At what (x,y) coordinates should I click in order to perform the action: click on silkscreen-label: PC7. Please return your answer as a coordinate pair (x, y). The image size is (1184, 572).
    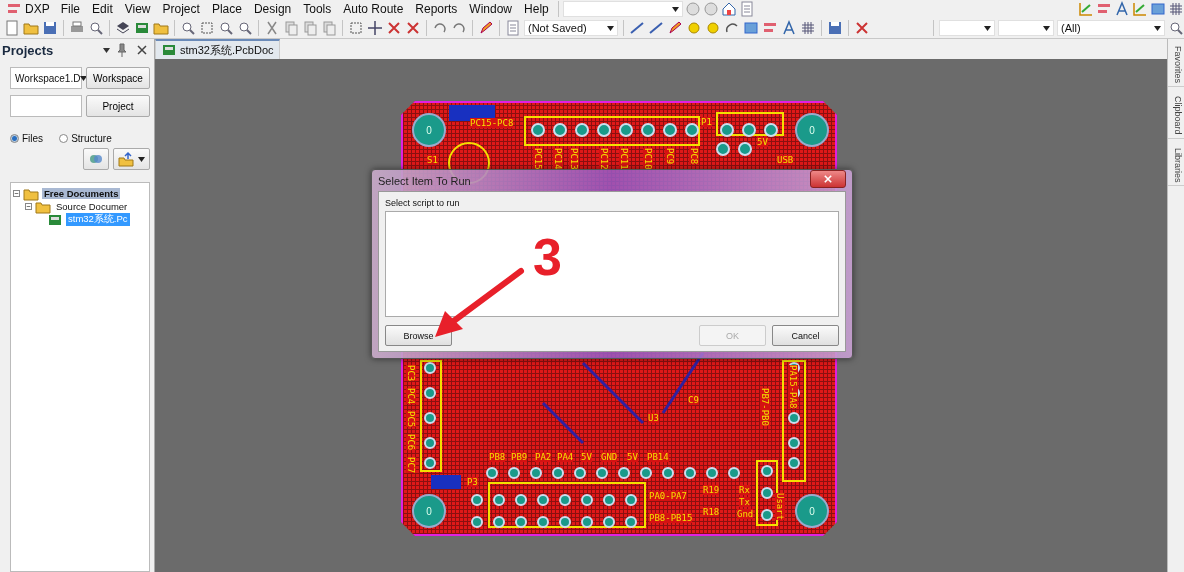
    Looking at the image, I should click on (411, 465).